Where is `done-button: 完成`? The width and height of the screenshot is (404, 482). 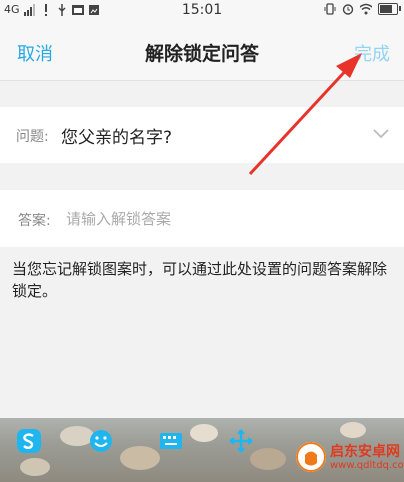 done-button: 完成 is located at coordinates (372, 53).